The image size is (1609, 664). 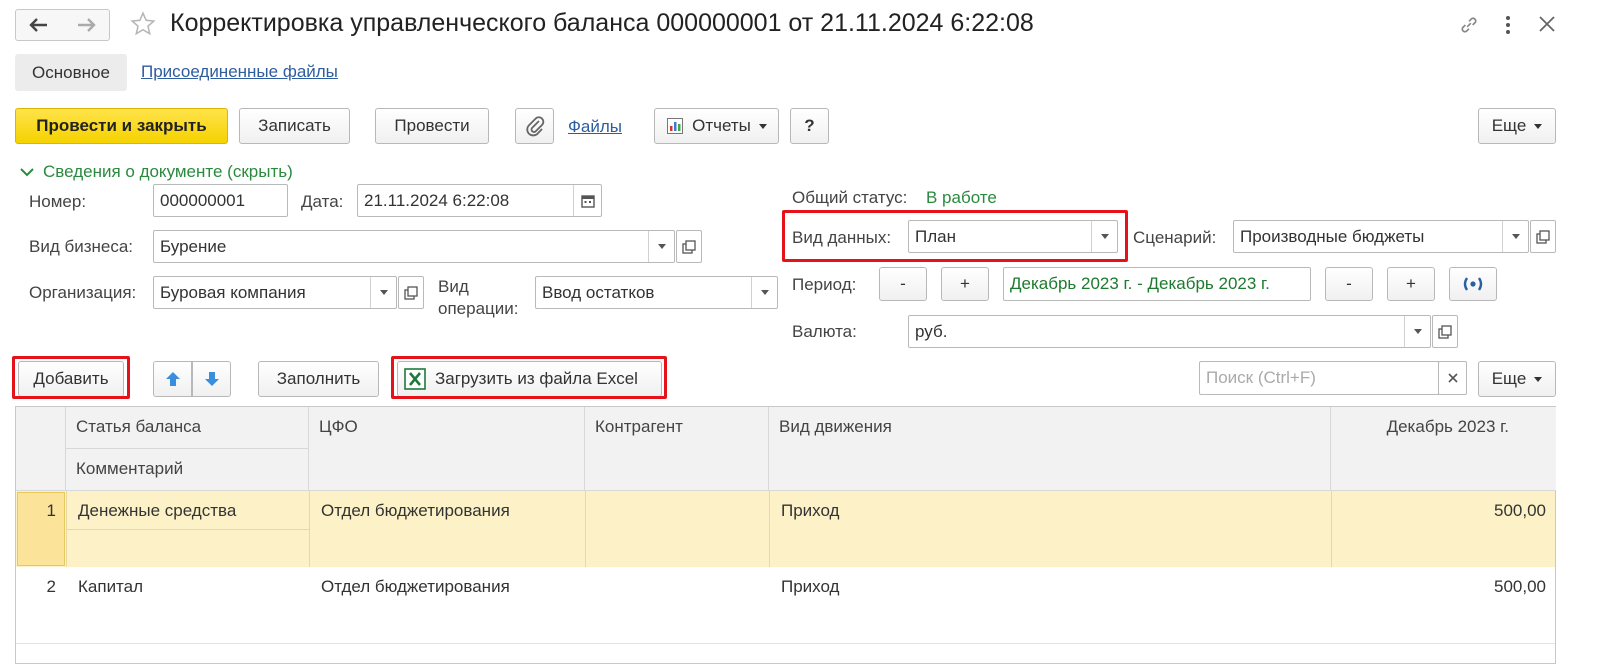 I want to click on close-icon, so click(x=1547, y=26).